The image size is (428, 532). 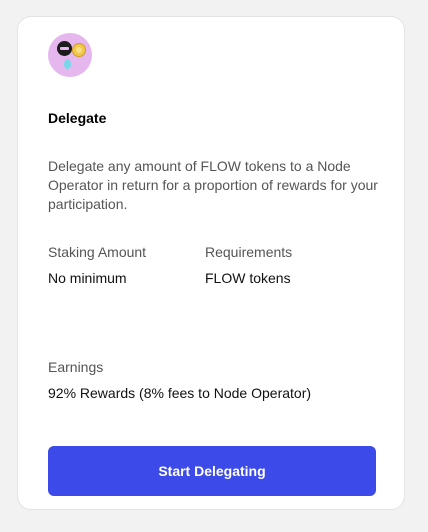 I want to click on staking-amount-label: Staking Amount, so click(x=97, y=252).